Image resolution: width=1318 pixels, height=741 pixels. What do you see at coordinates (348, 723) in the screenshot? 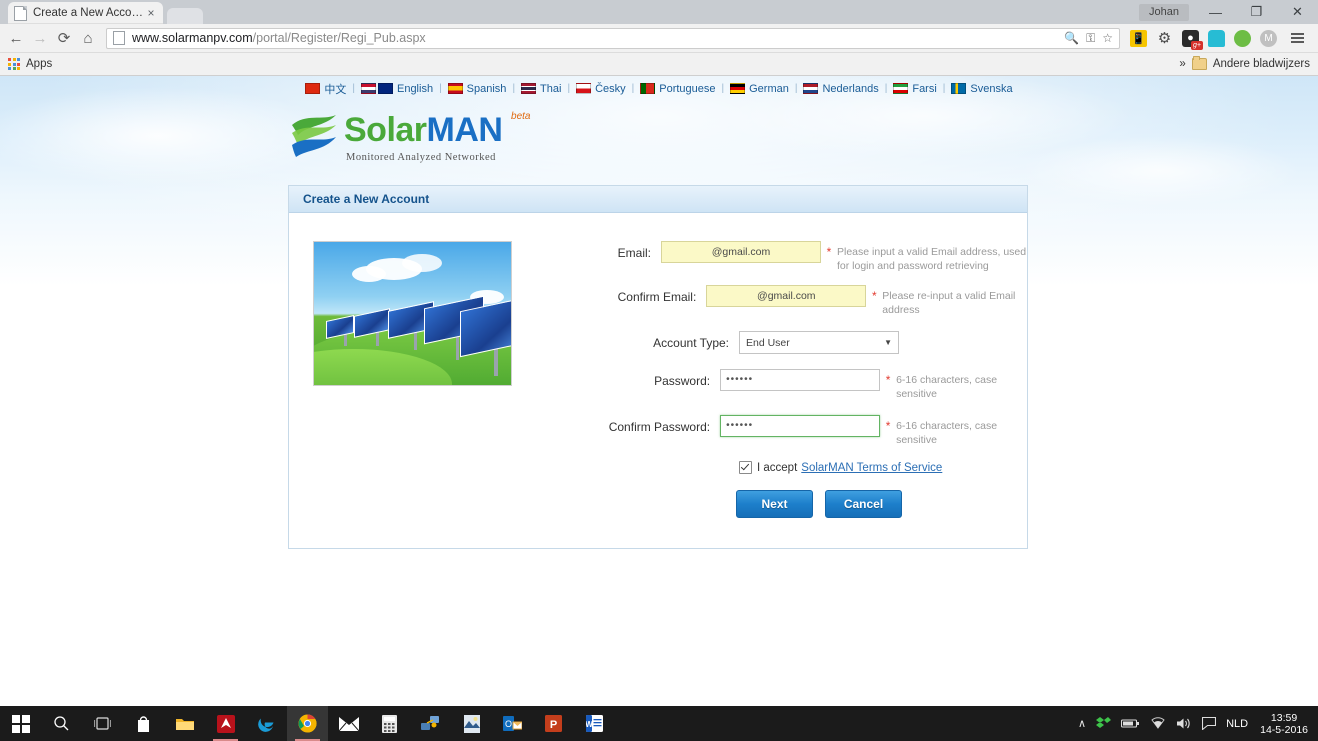
I see `mail-icon` at bounding box center [348, 723].